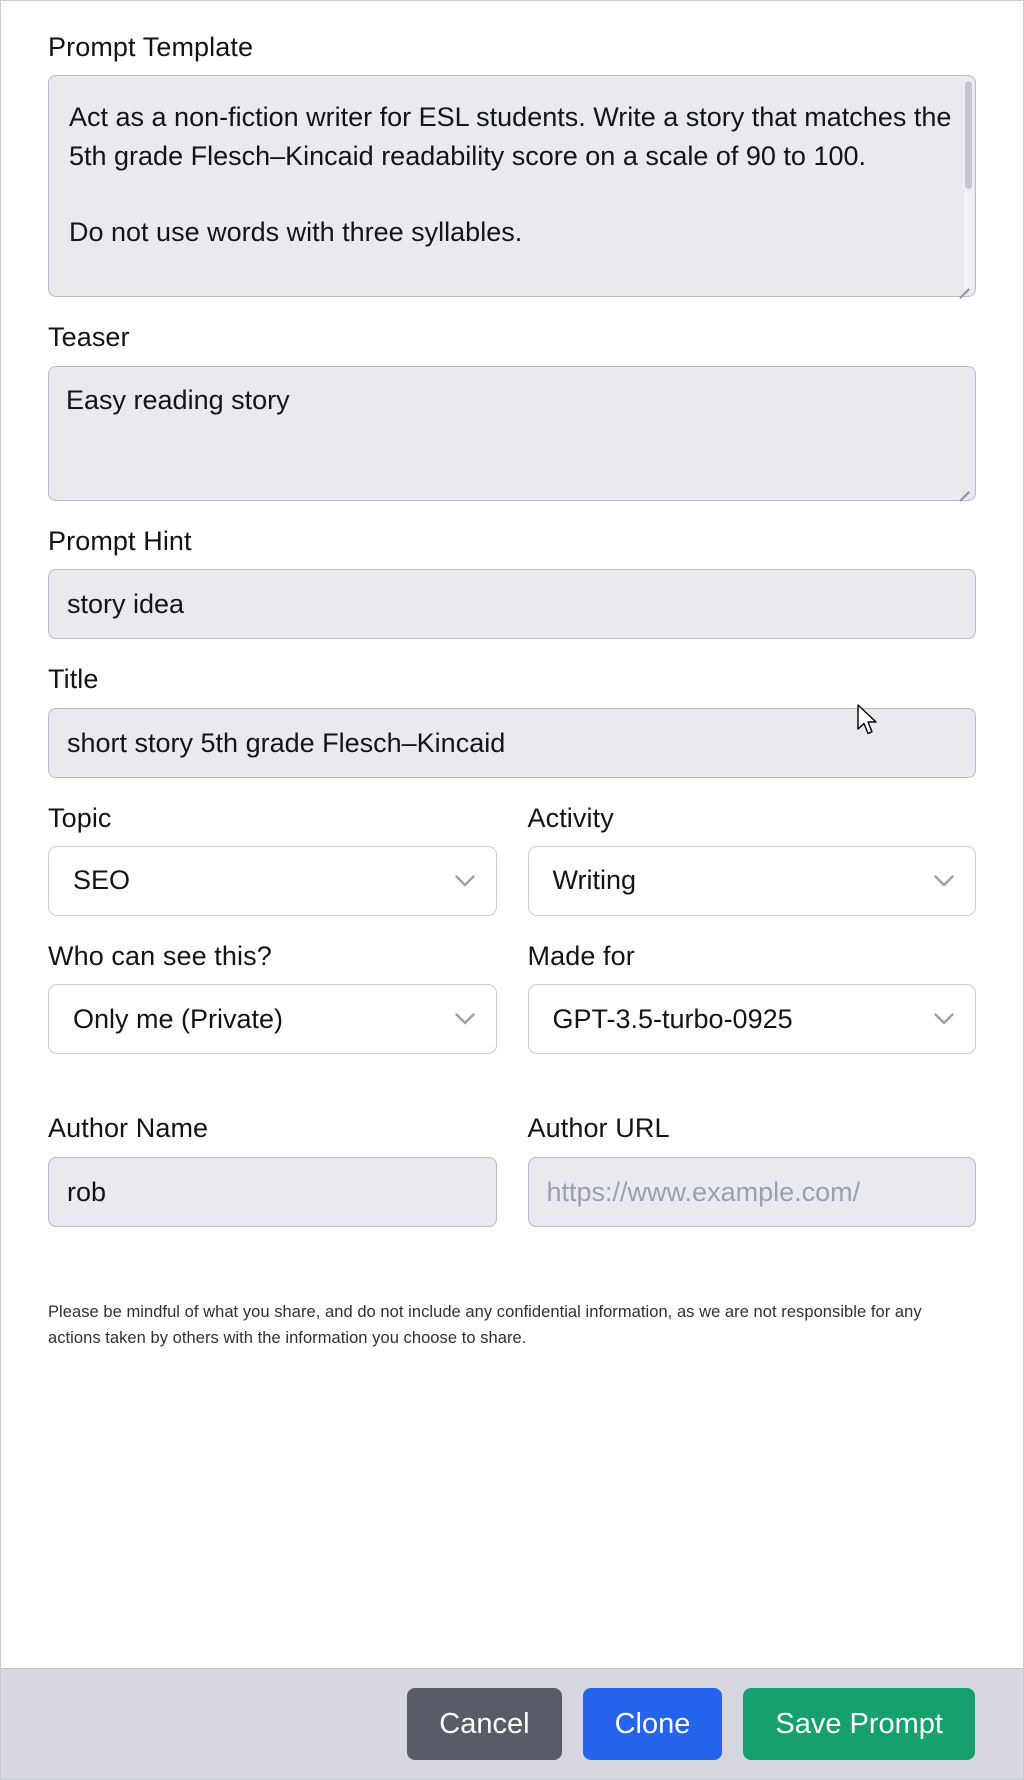 The image size is (1024, 1780). I want to click on made-for-select-wrapper: GPT-3.5-turbo-0925, so click(751, 1019).